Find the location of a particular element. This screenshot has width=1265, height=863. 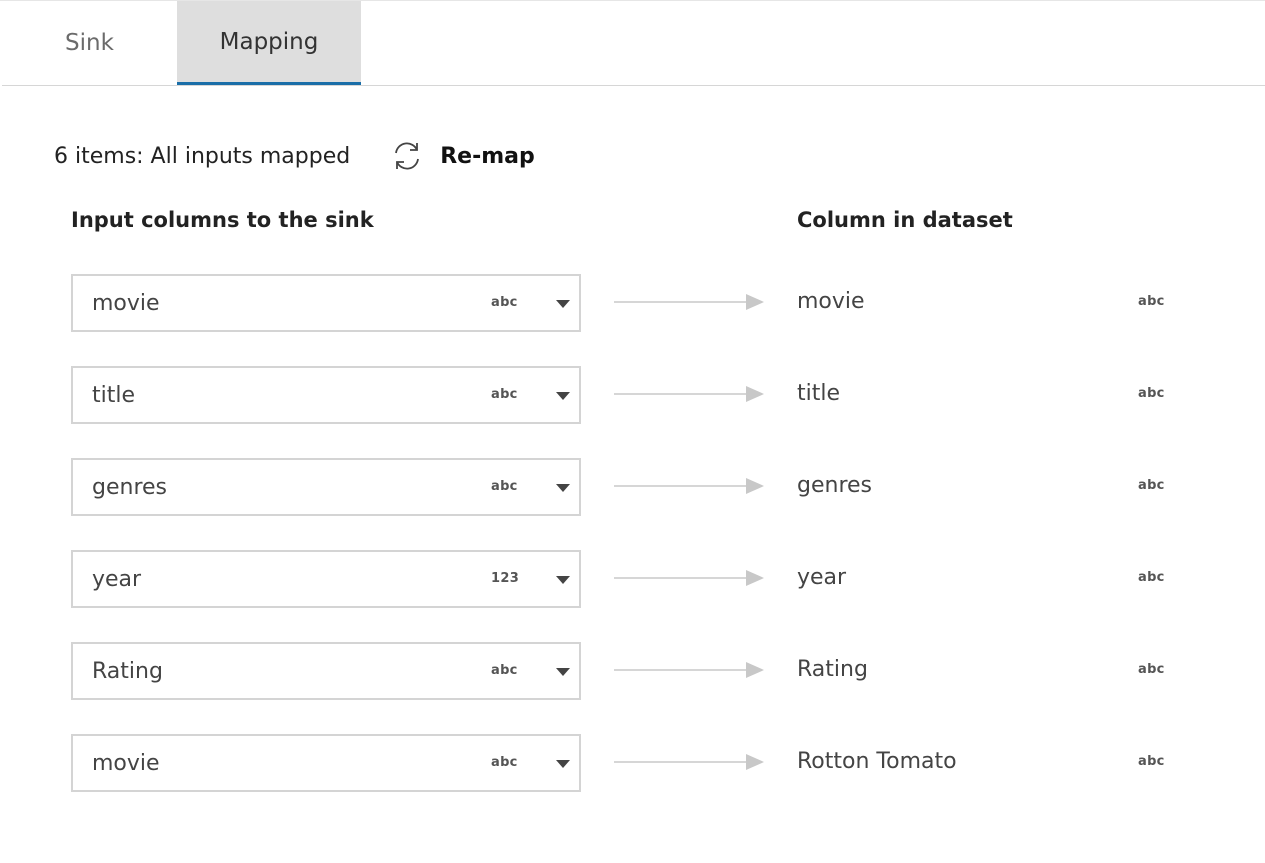

tab-bar: Sink Mapping is located at coordinates (633, 43).